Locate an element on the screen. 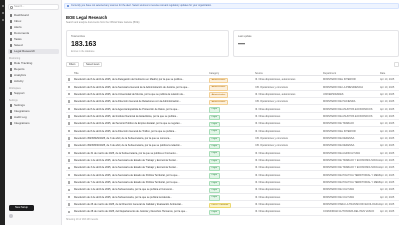 The width and height of the screenshot is (402, 240). filter-button: Filters is located at coordinates (72, 64).